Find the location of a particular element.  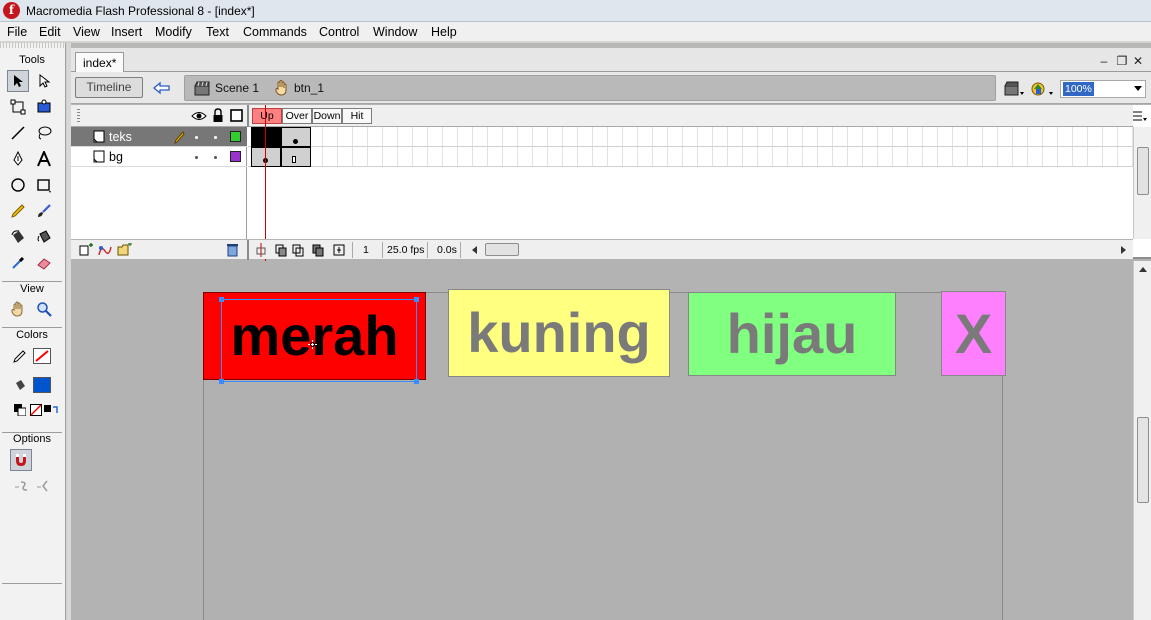

timeline-divider is located at coordinates (248, 116).